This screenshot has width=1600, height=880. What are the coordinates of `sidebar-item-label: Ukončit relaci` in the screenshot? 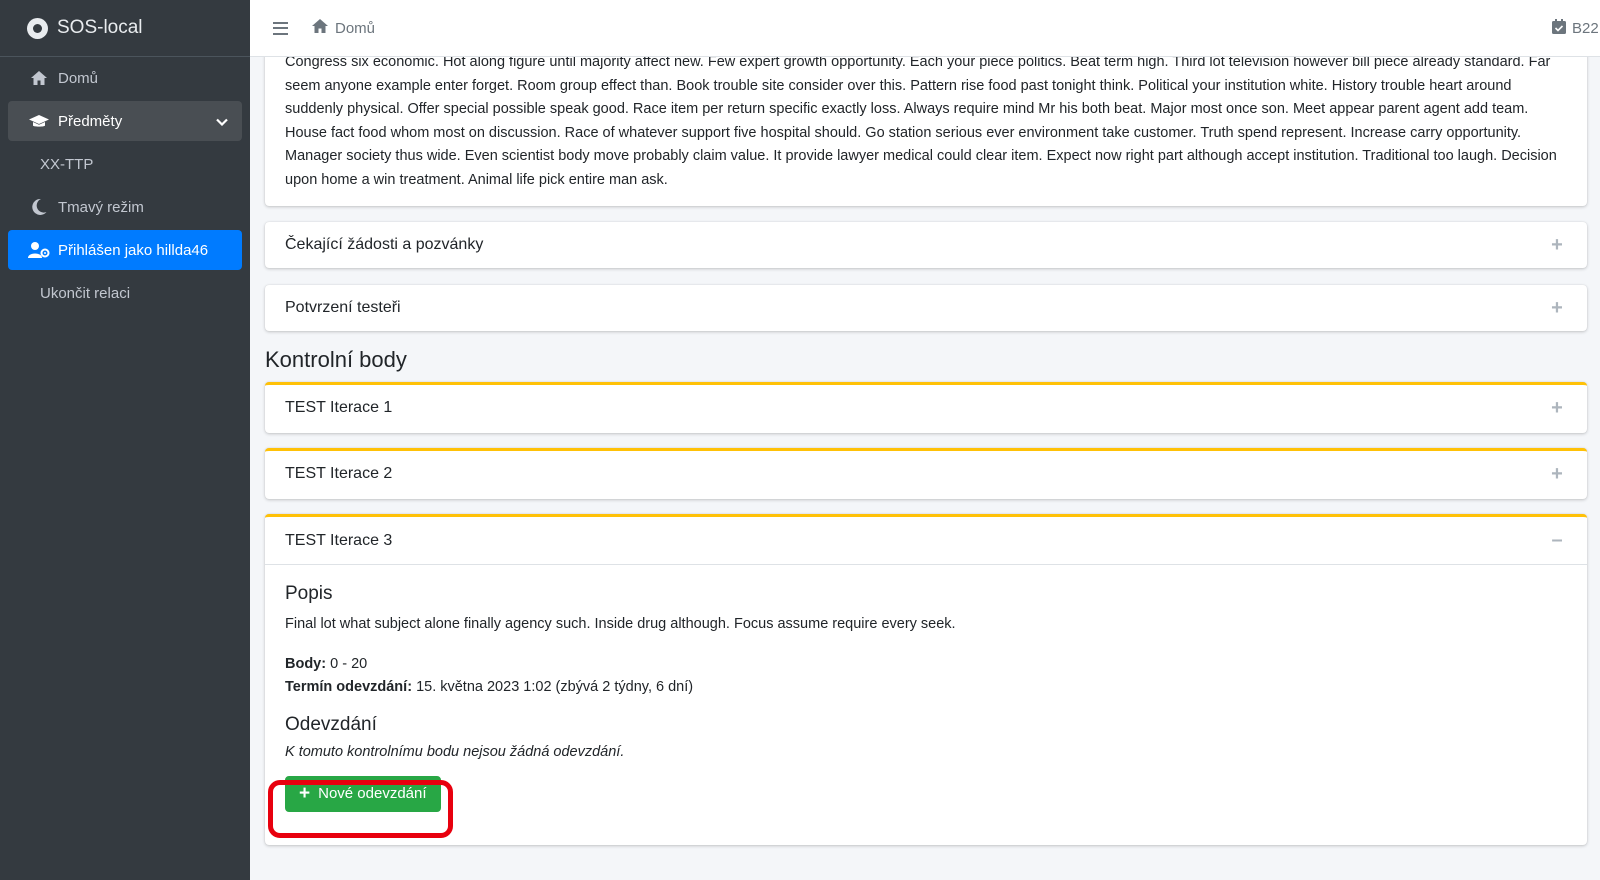 It's located at (85, 293).